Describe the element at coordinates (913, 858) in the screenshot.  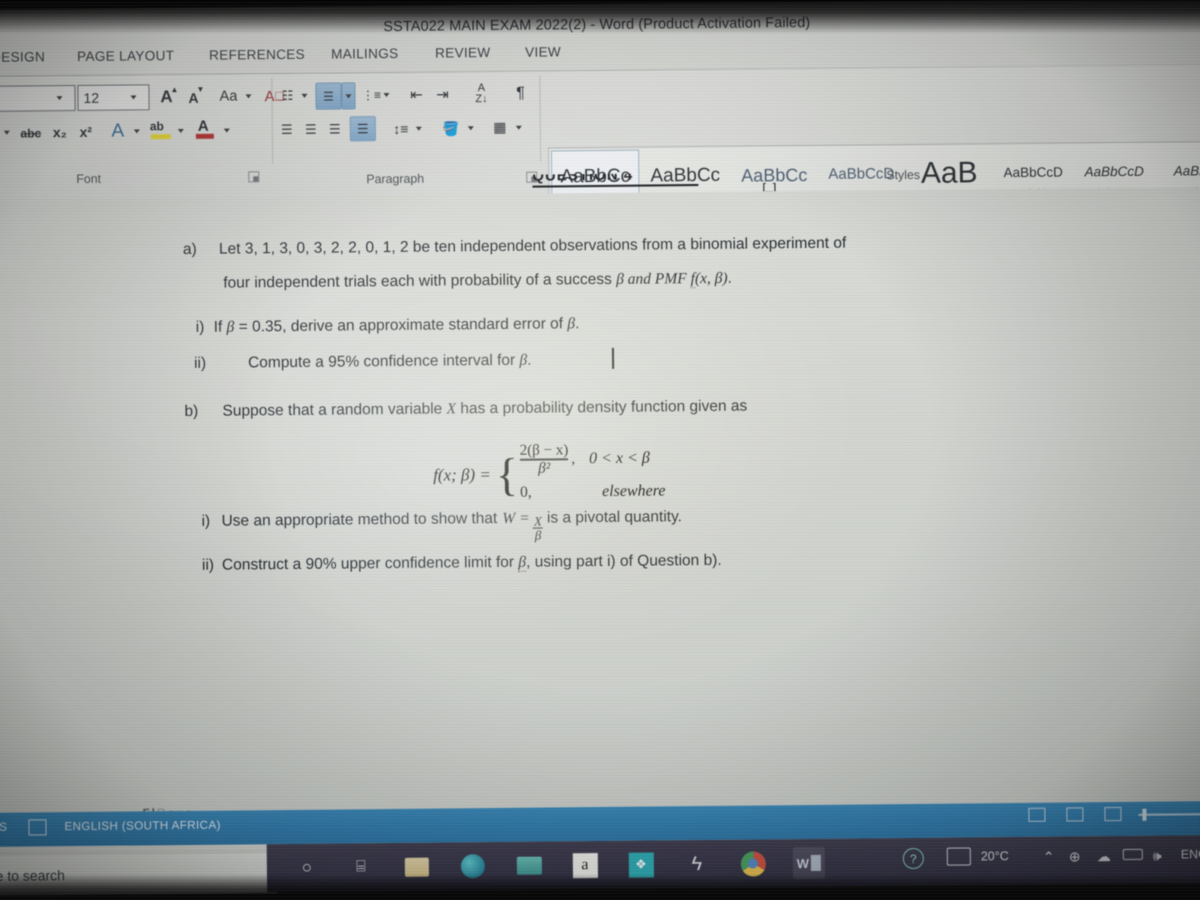
I see `help-circle-icon: ?` at that location.